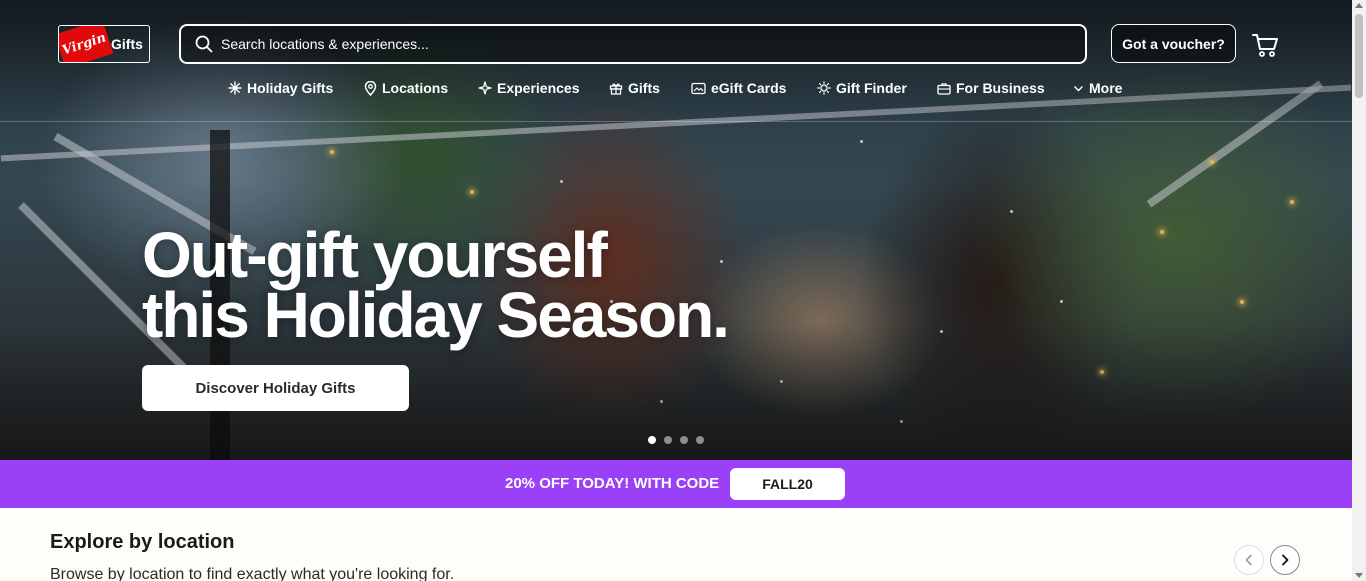  What do you see at coordinates (1173, 43) in the screenshot?
I see `got-voucher-button: Got a voucher?` at bounding box center [1173, 43].